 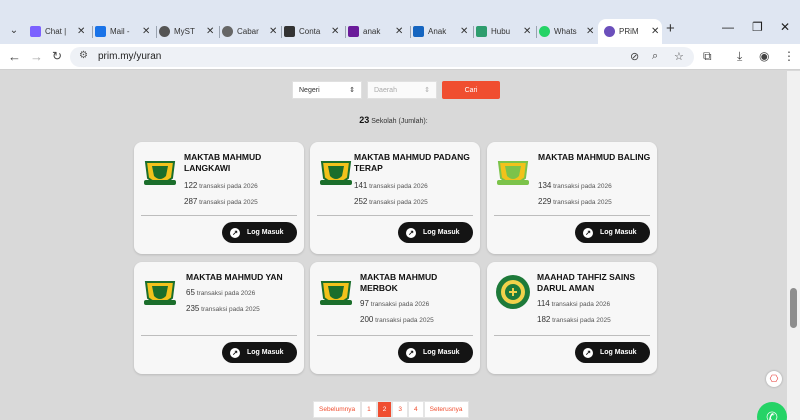 What do you see at coordinates (311, 31) in the screenshot?
I see `tab-conta: Conta ✕` at bounding box center [311, 31].